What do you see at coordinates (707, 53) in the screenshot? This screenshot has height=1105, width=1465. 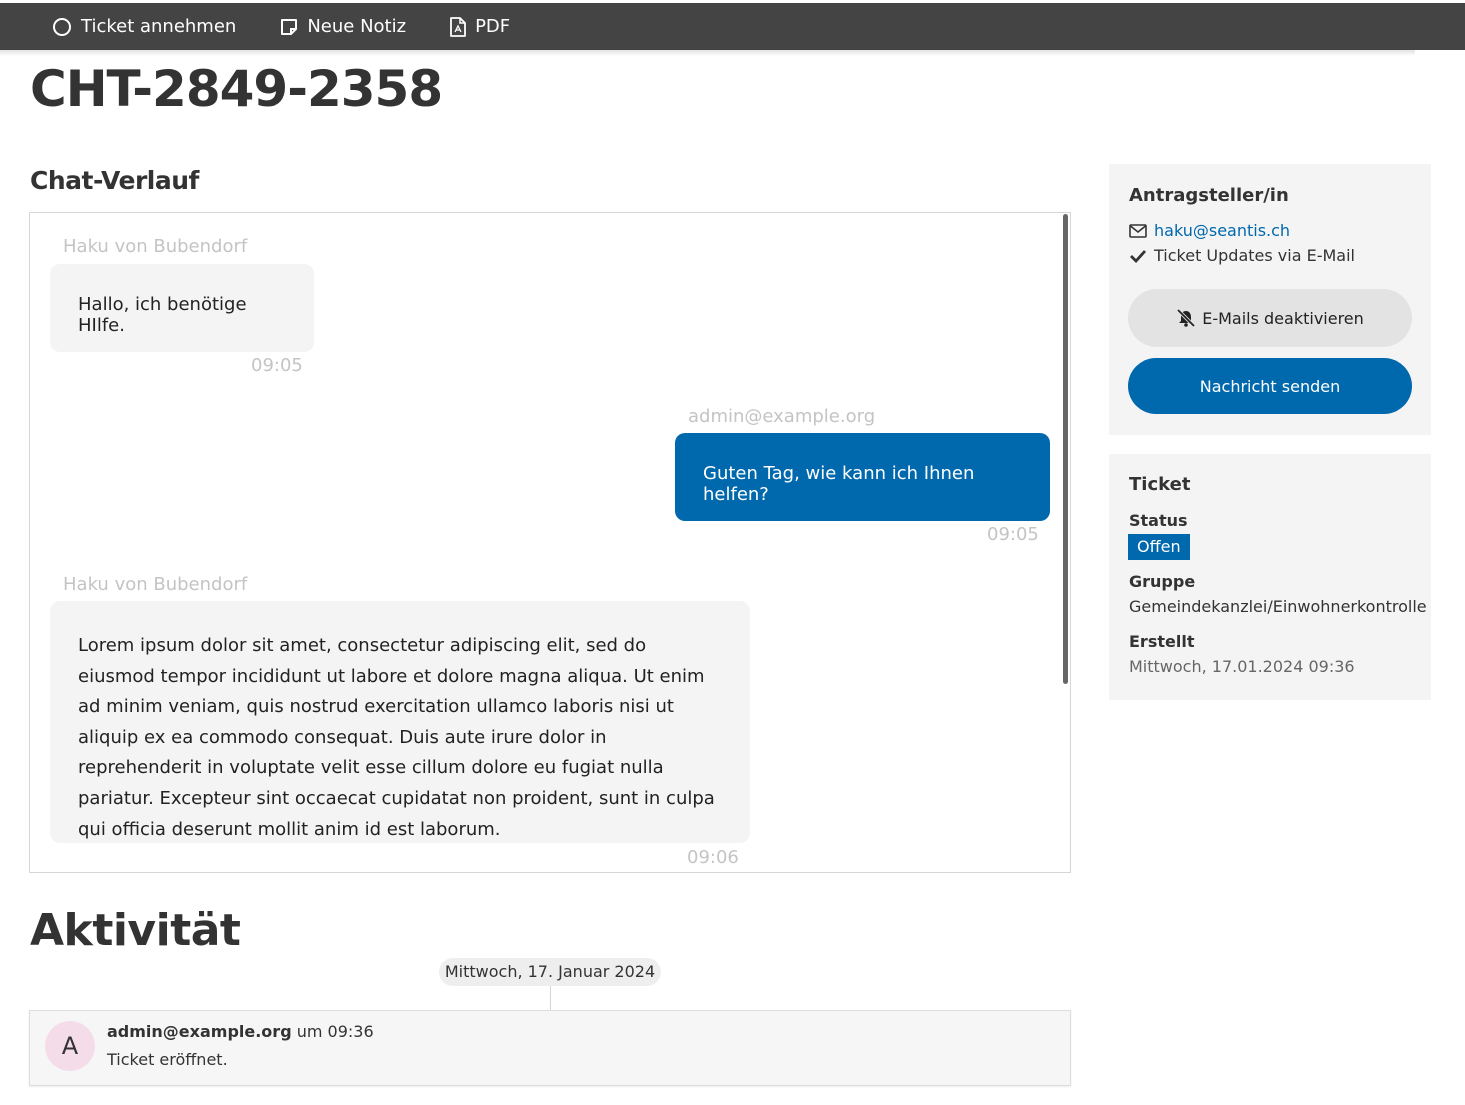 I see `toolbar-shadow` at bounding box center [707, 53].